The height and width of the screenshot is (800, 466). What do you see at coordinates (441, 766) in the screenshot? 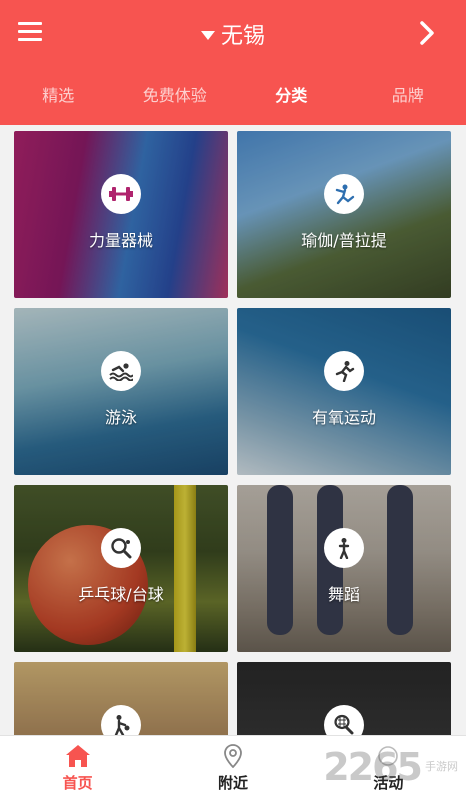
I see `watermark-site: 手游网` at bounding box center [441, 766].